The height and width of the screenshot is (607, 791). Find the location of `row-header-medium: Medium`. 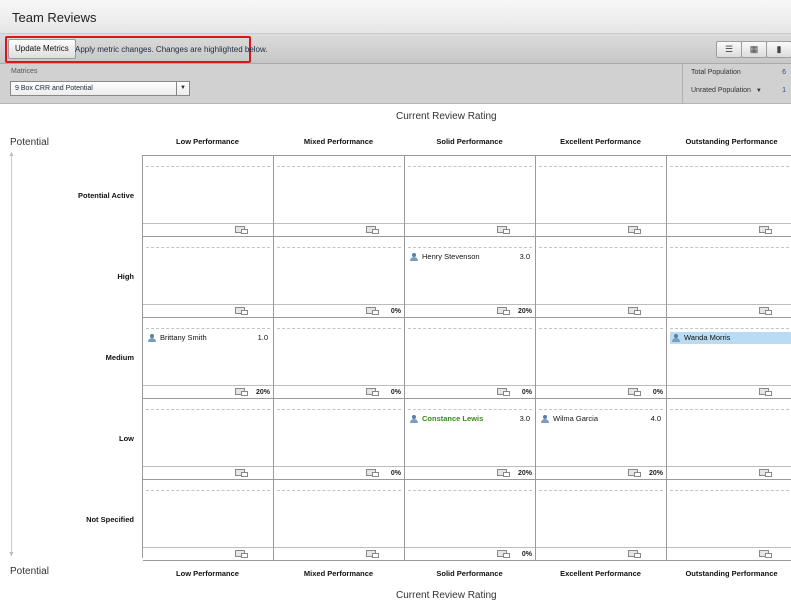

row-header-medium: Medium is located at coordinates (119, 357).